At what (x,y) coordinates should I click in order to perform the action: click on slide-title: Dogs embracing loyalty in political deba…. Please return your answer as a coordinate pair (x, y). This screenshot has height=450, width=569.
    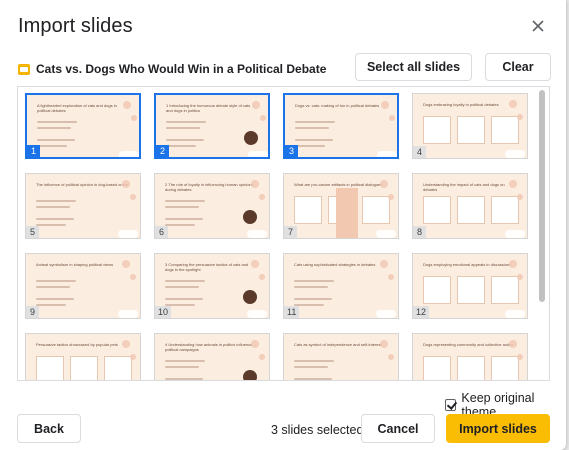
    Looking at the image, I should click on (461, 104).